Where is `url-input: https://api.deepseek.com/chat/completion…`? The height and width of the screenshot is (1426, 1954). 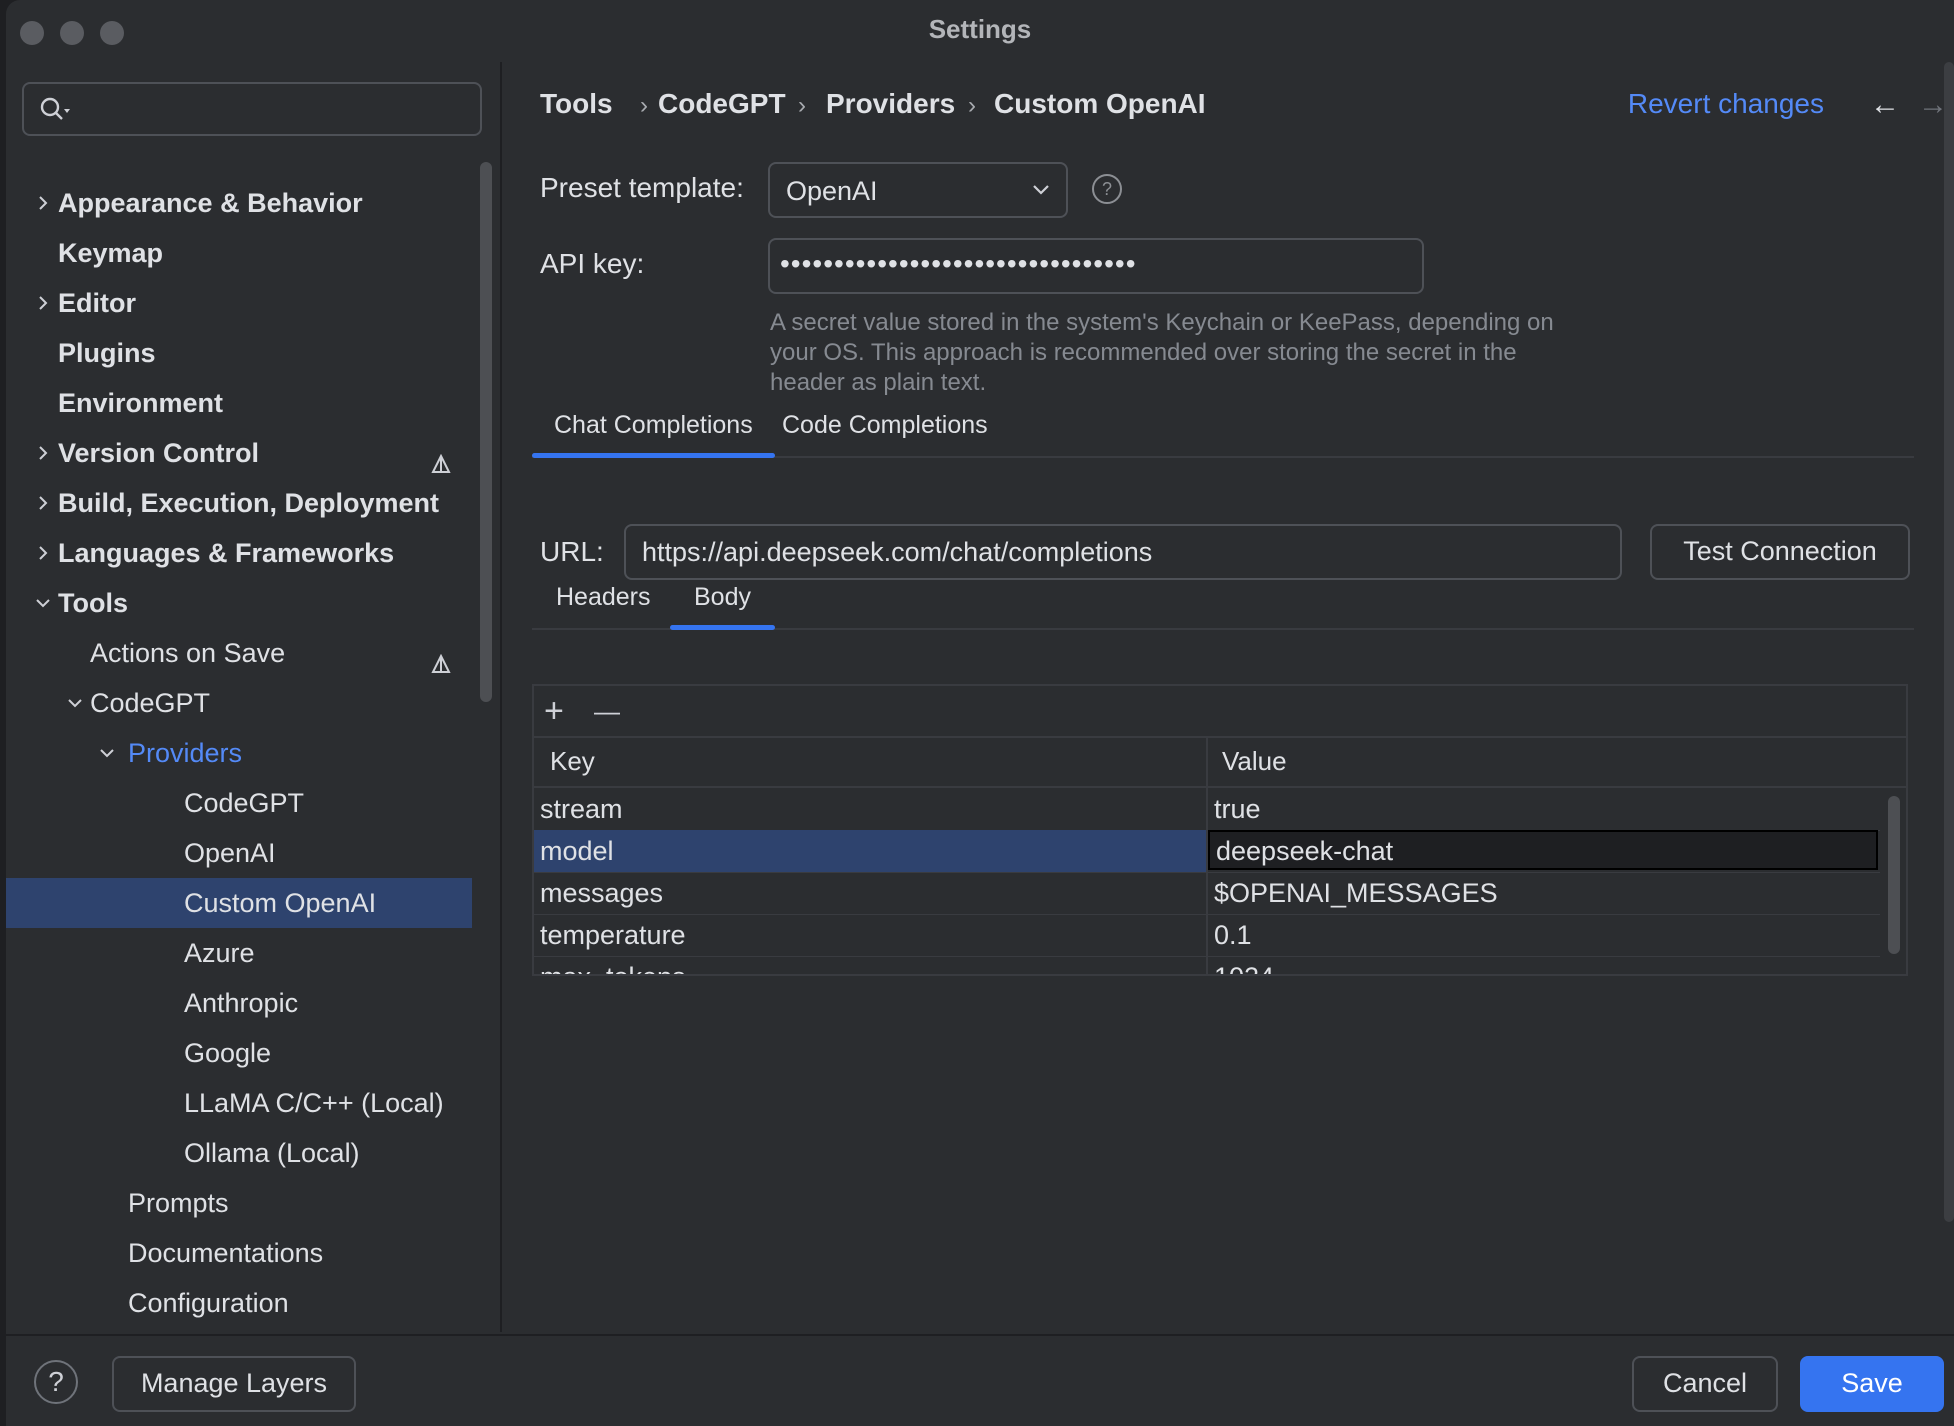 url-input: https://api.deepseek.com/chat/completion… is located at coordinates (1123, 552).